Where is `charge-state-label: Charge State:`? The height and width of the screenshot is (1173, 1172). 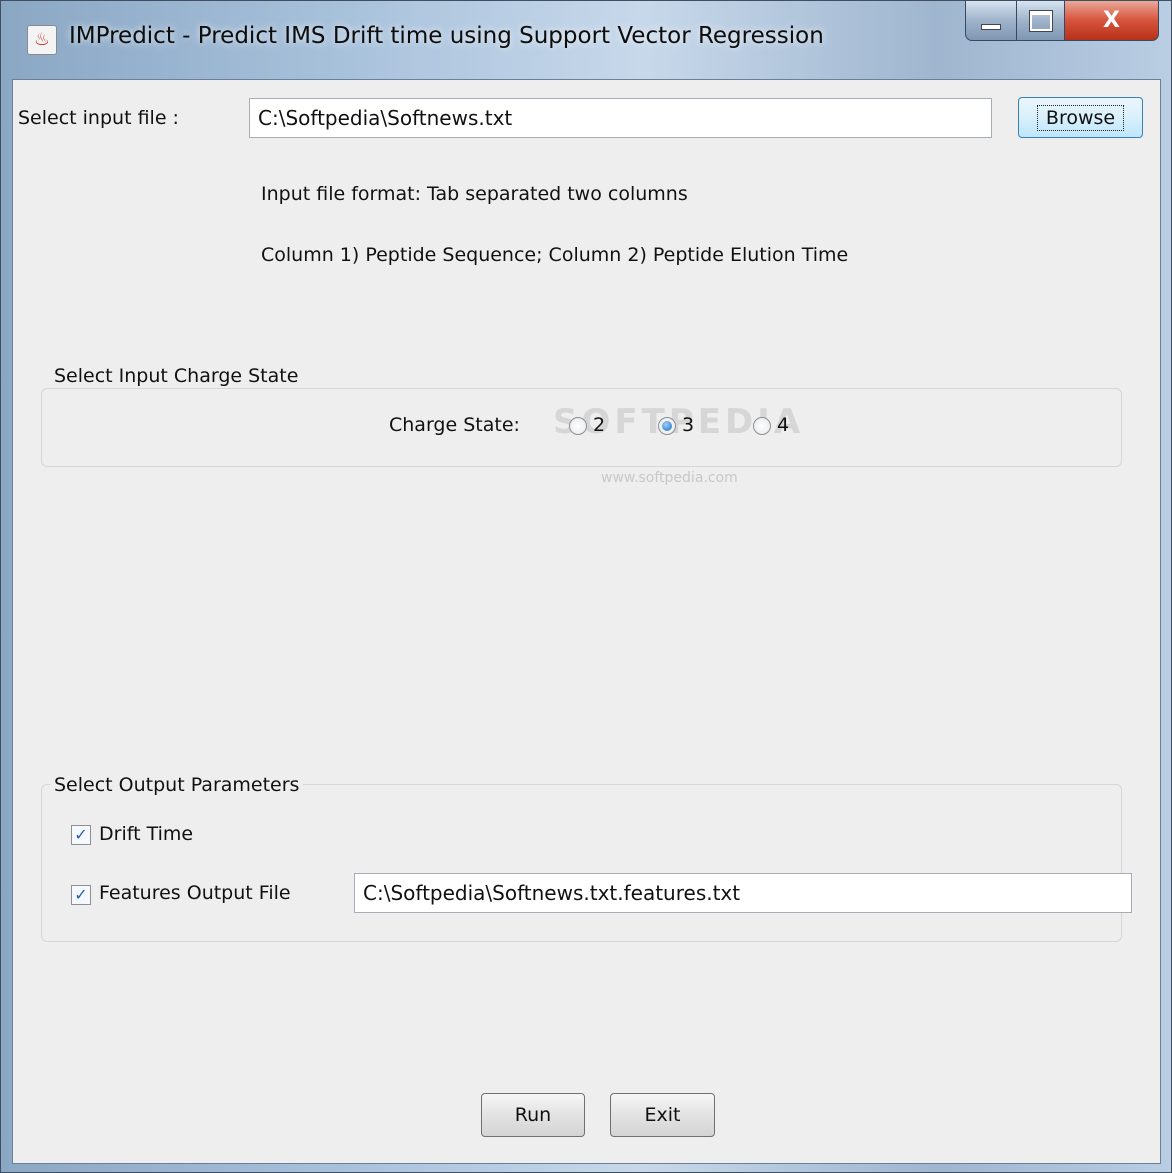 charge-state-label: Charge State: is located at coordinates (454, 425).